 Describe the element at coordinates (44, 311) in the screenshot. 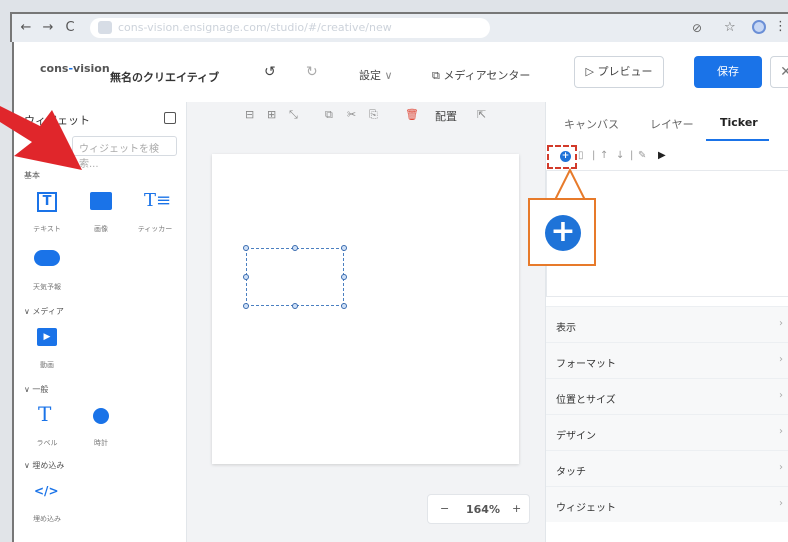

I see `section-label-media: ∨ メディア` at that location.